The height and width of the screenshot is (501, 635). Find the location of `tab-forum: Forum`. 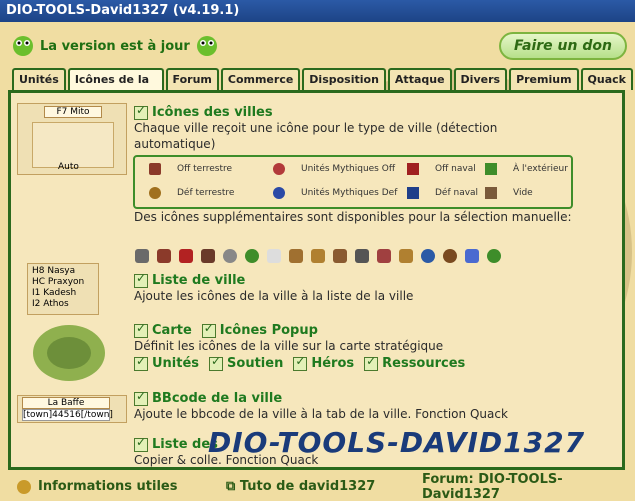

tab-forum: Forum is located at coordinates (192, 79).